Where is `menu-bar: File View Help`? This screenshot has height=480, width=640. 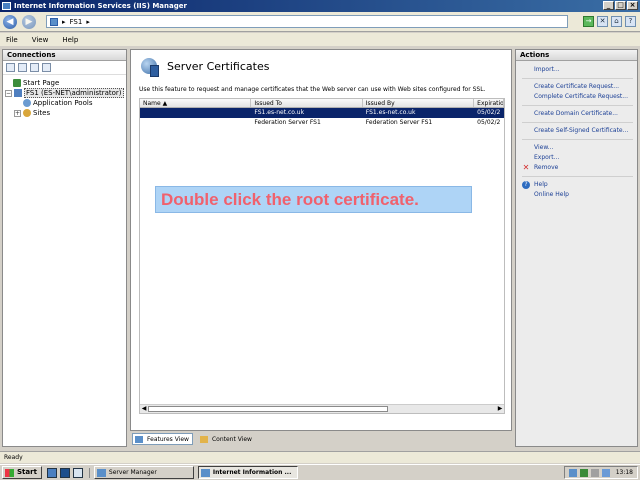 menu-bar: File View Help is located at coordinates (320, 39).